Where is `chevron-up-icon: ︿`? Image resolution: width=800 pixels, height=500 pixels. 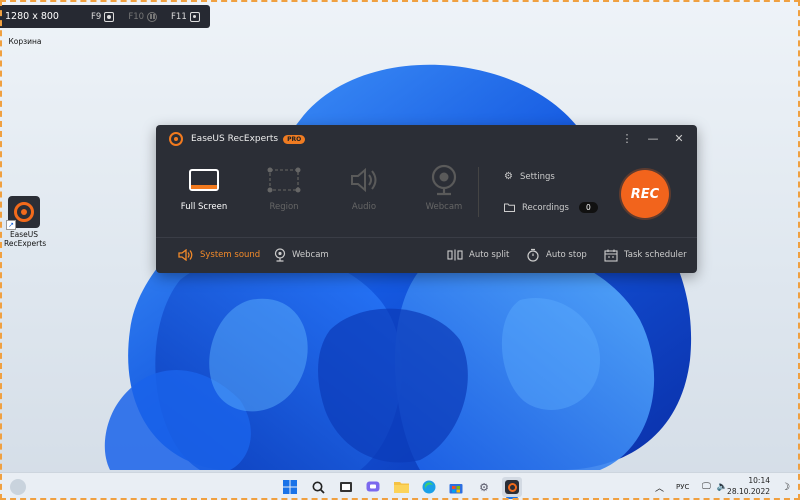
chevron-up-icon: ︿ is located at coordinates (660, 488).